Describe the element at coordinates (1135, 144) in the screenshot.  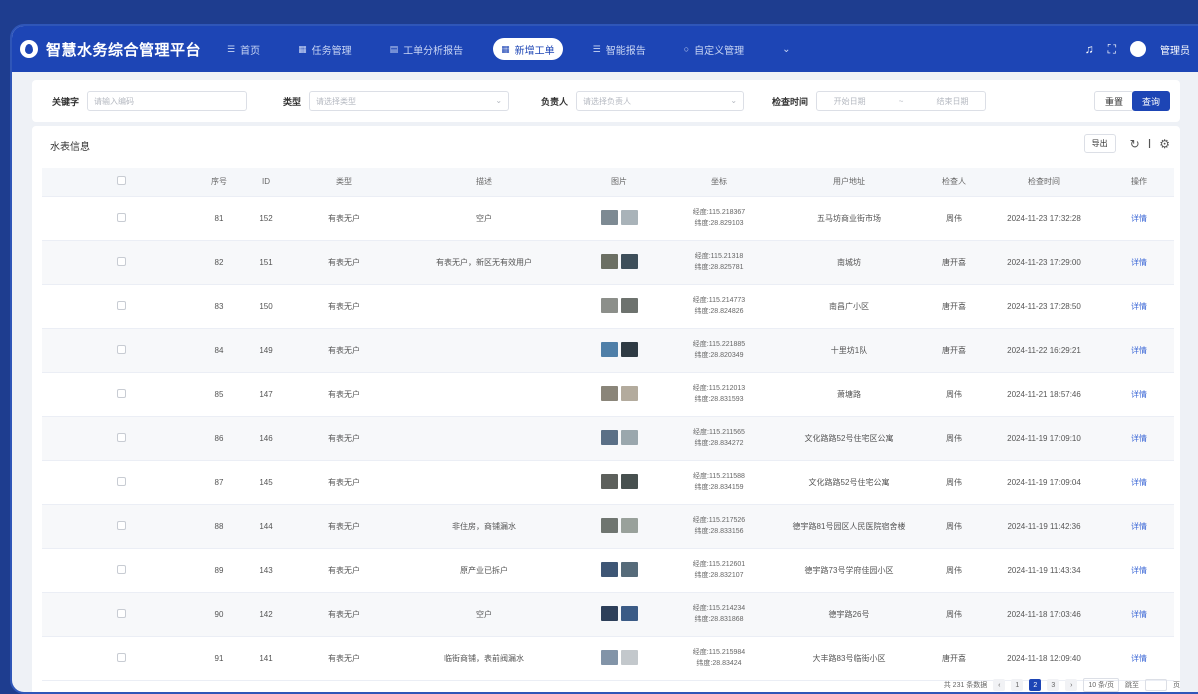
I see `refresh-icon: ↻` at that location.